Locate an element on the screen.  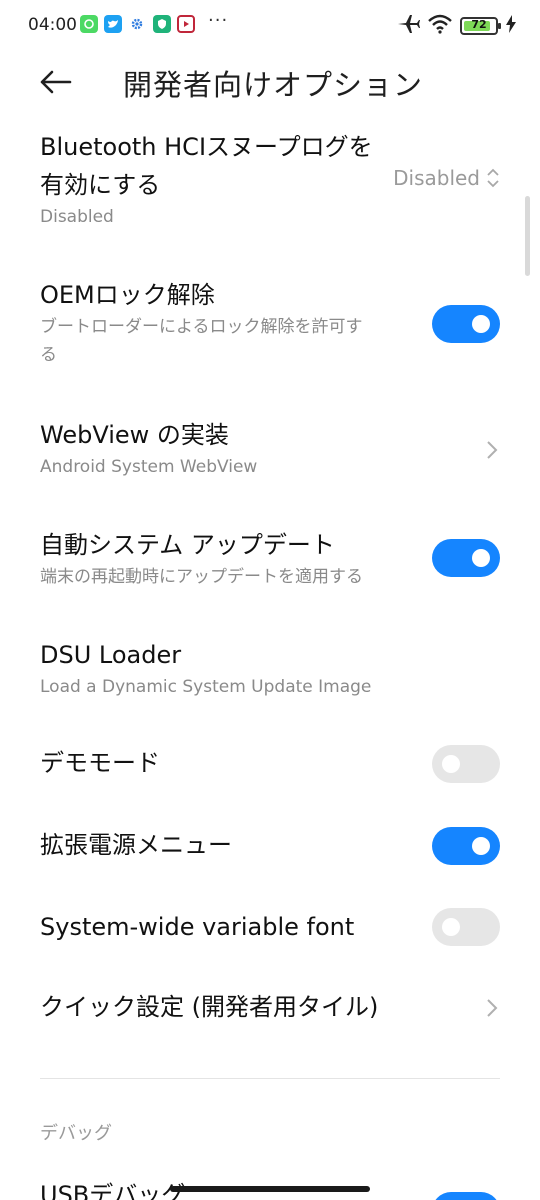
home-indicator is located at coordinates (270, 1189).